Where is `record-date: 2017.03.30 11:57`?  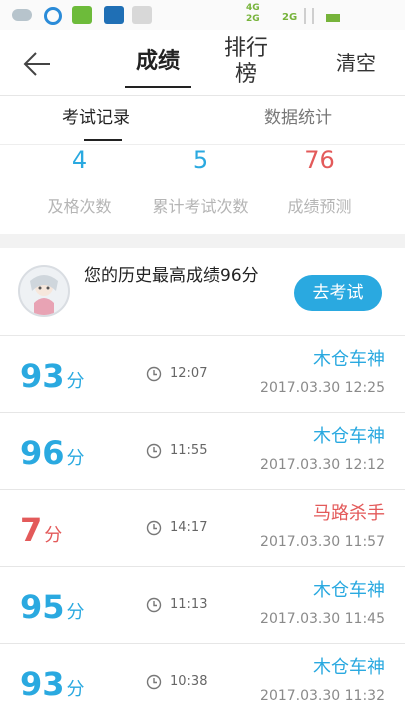 record-date: 2017.03.30 11:57 is located at coordinates (322, 542).